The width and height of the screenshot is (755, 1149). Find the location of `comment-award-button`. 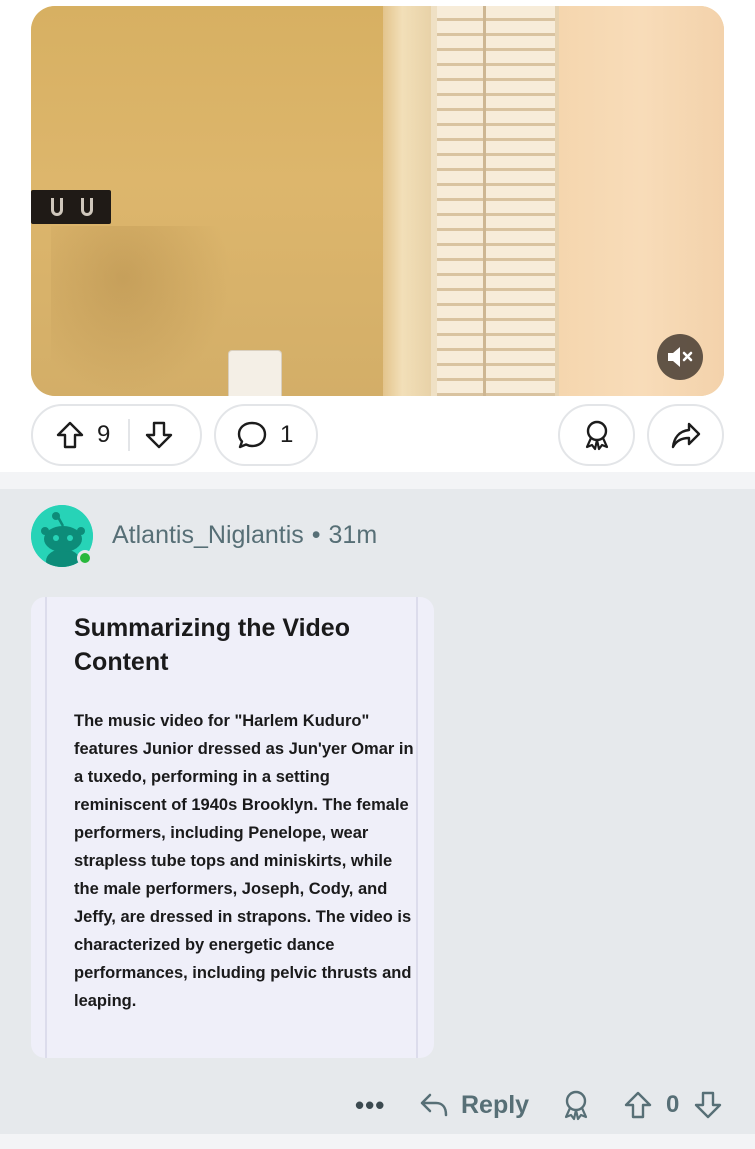

comment-award-button is located at coordinates (576, 1105).